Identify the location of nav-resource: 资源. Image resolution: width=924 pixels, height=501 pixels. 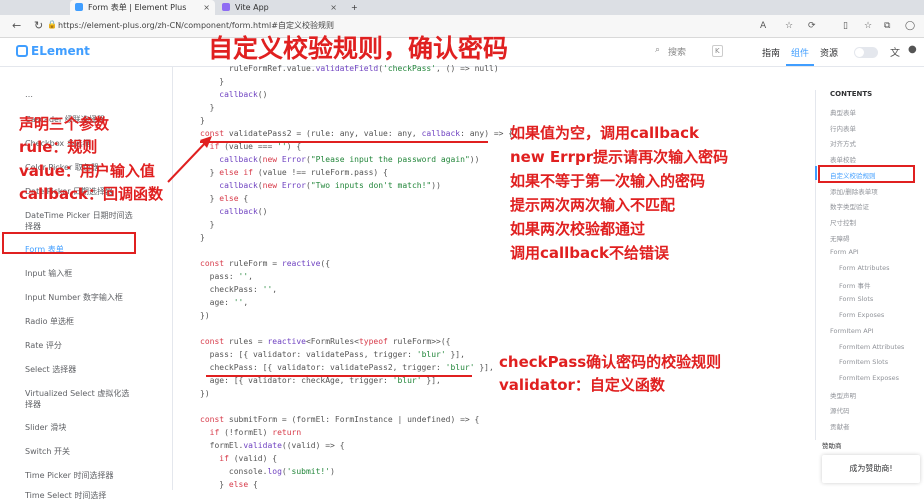
(829, 52).